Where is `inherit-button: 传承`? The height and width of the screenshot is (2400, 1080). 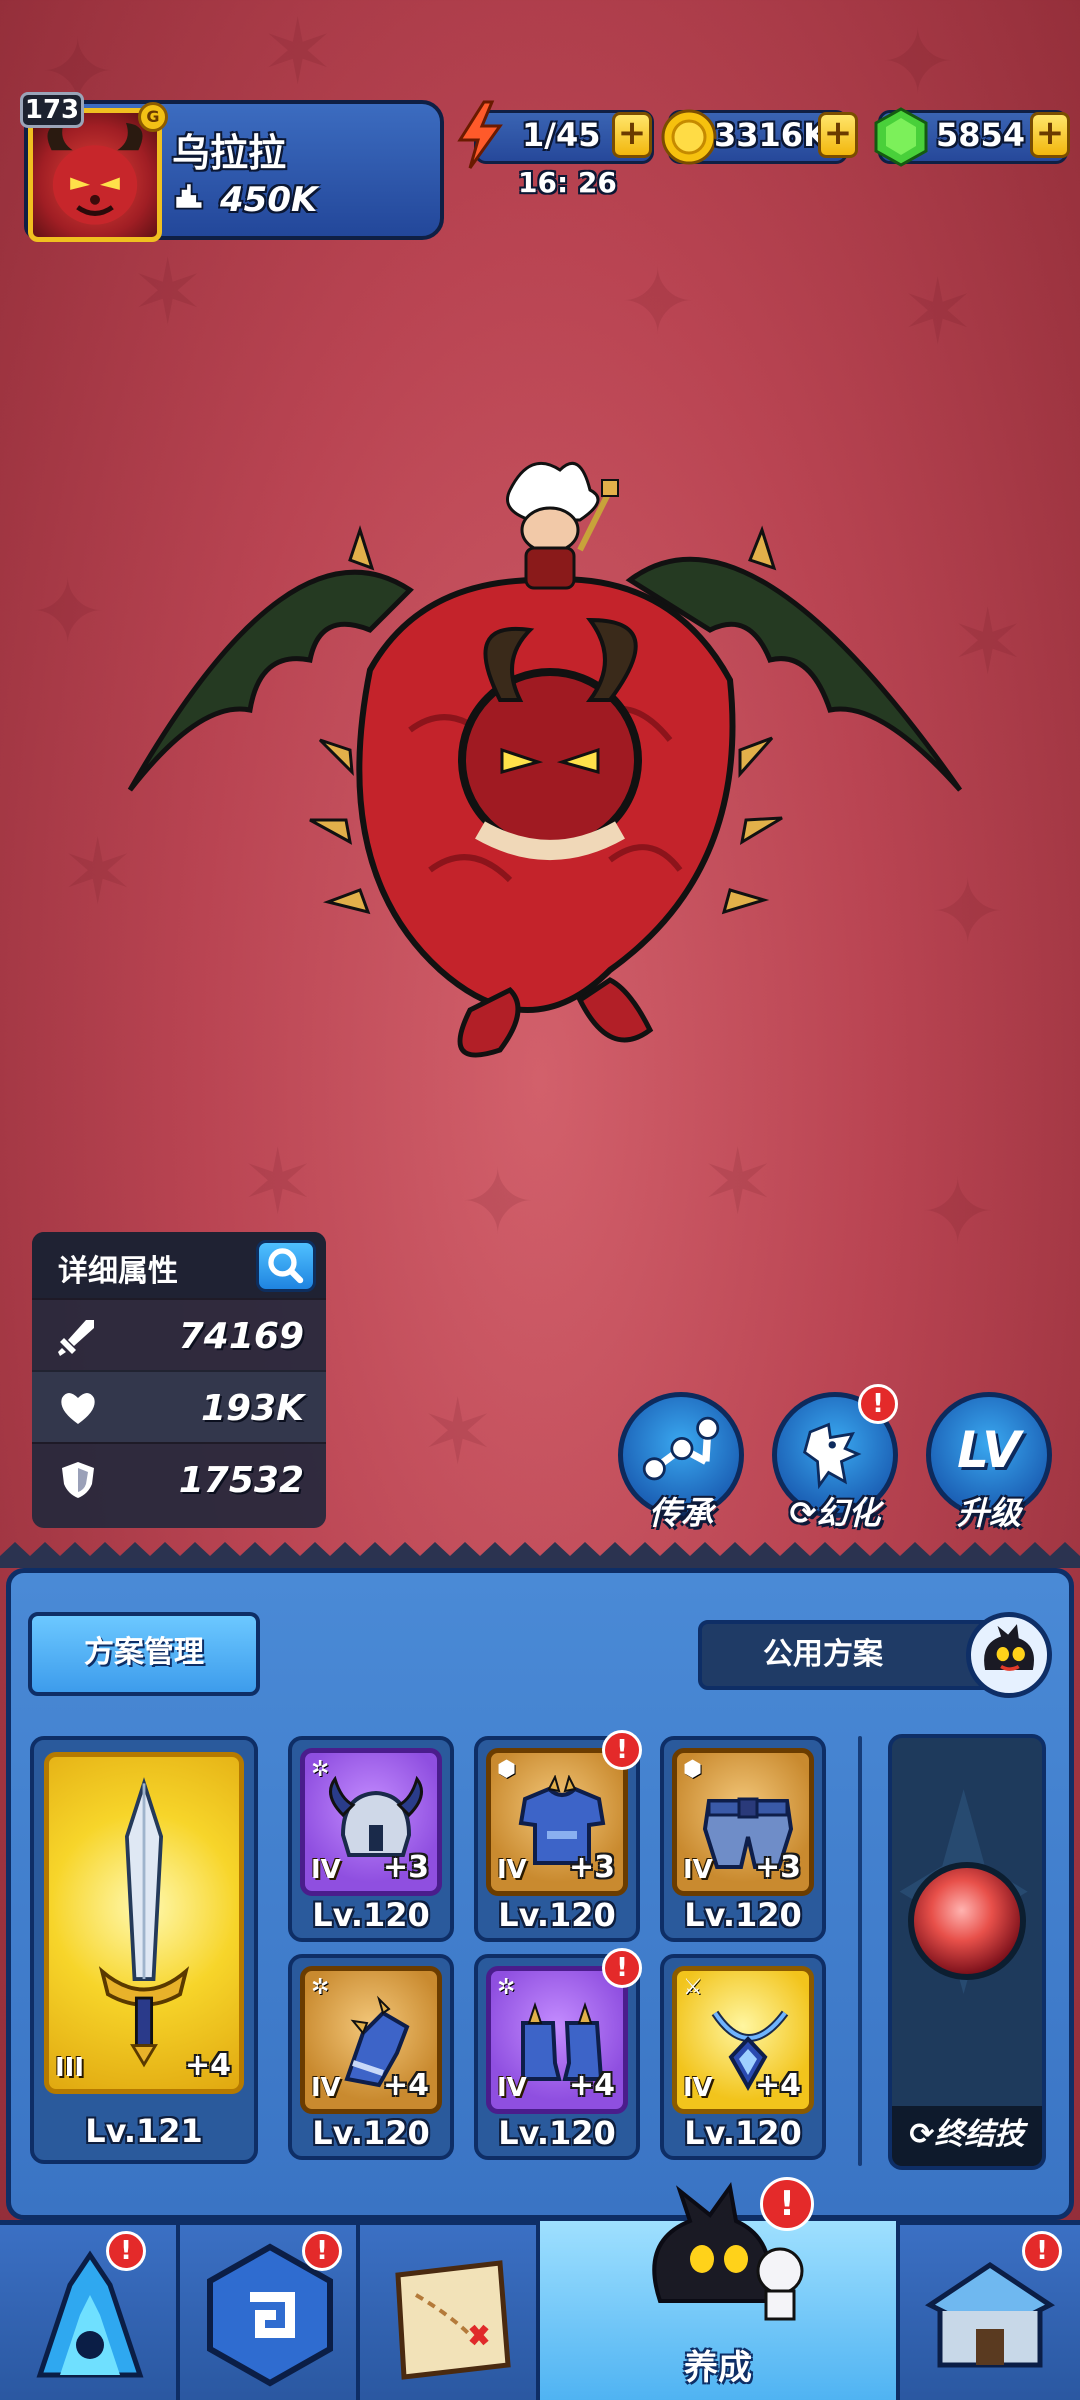
inherit-button: 传承 is located at coordinates (681, 1462).